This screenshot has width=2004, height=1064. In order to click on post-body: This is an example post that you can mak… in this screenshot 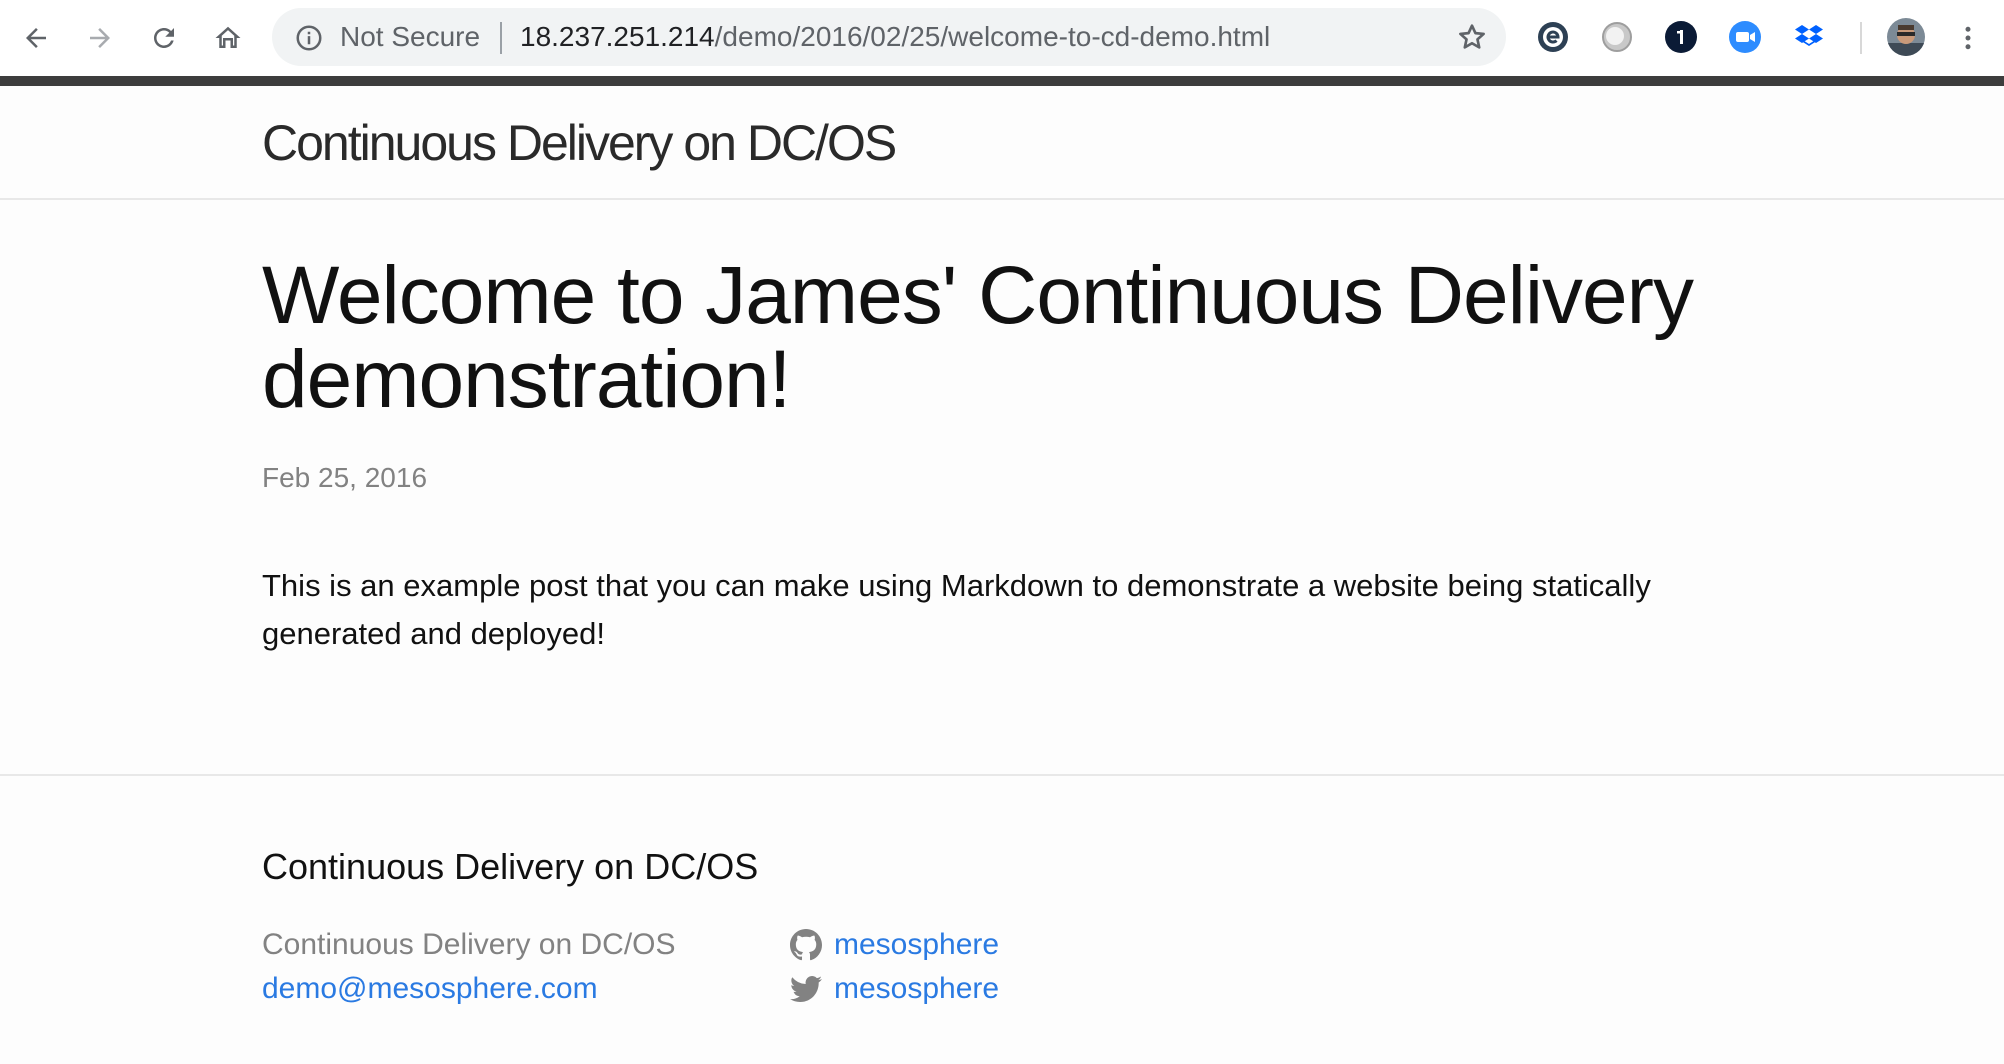, I will do `click(956, 609)`.